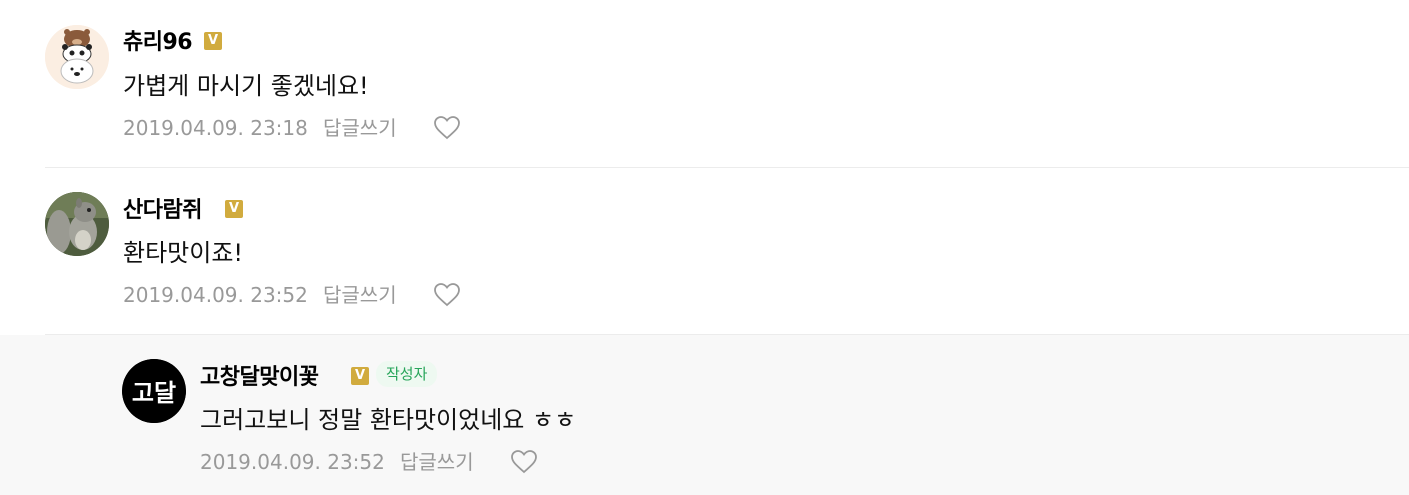 The width and height of the screenshot is (1409, 495). I want to click on comment-text: 환타맛이죠!, so click(183, 253).